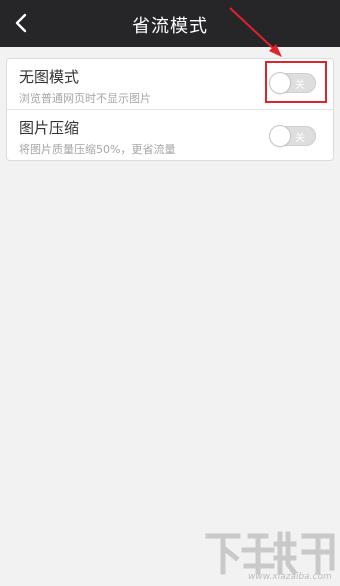  I want to click on setting-title: 图片压缩, so click(49, 128).